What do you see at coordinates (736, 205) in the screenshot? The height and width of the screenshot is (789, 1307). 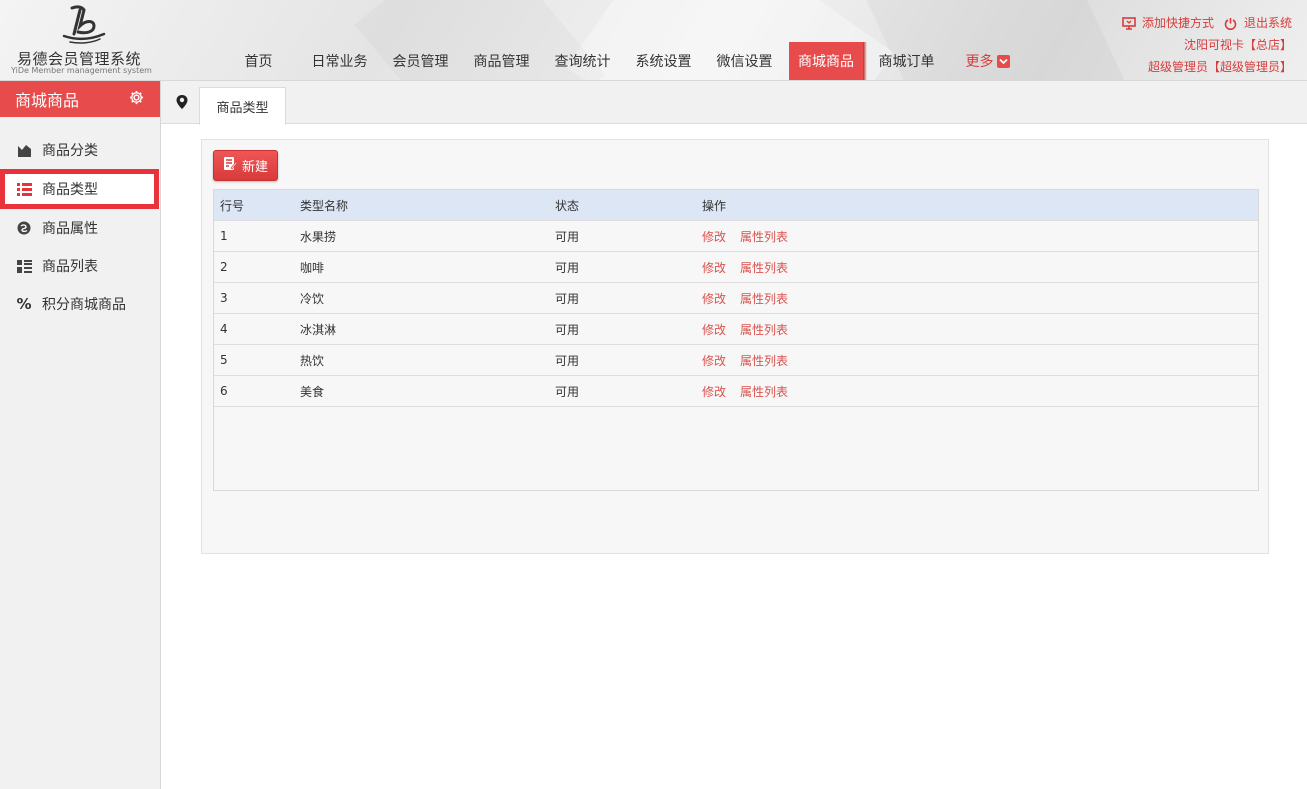 I see `table-header-row: 行号 类型名称 状态 操作` at bounding box center [736, 205].